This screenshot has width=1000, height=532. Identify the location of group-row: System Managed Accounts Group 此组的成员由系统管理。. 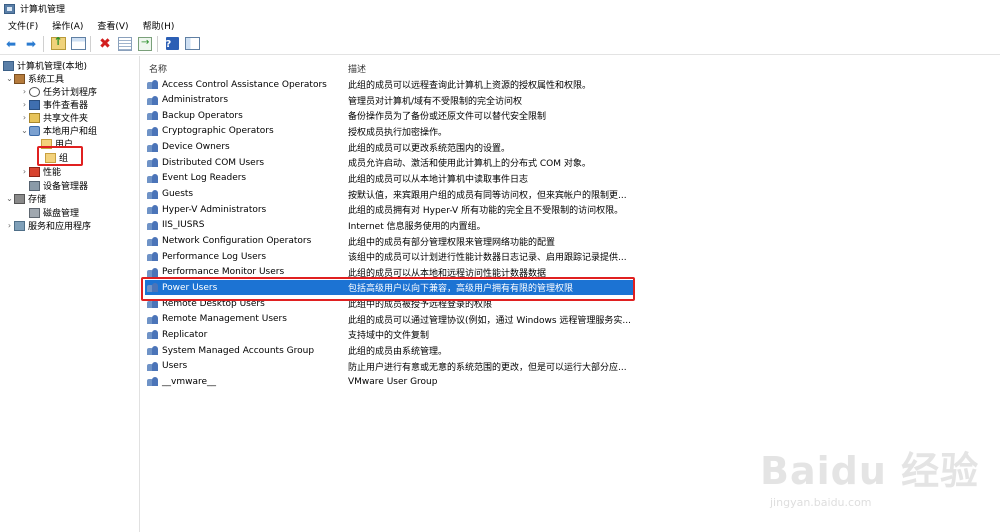
(390, 350).